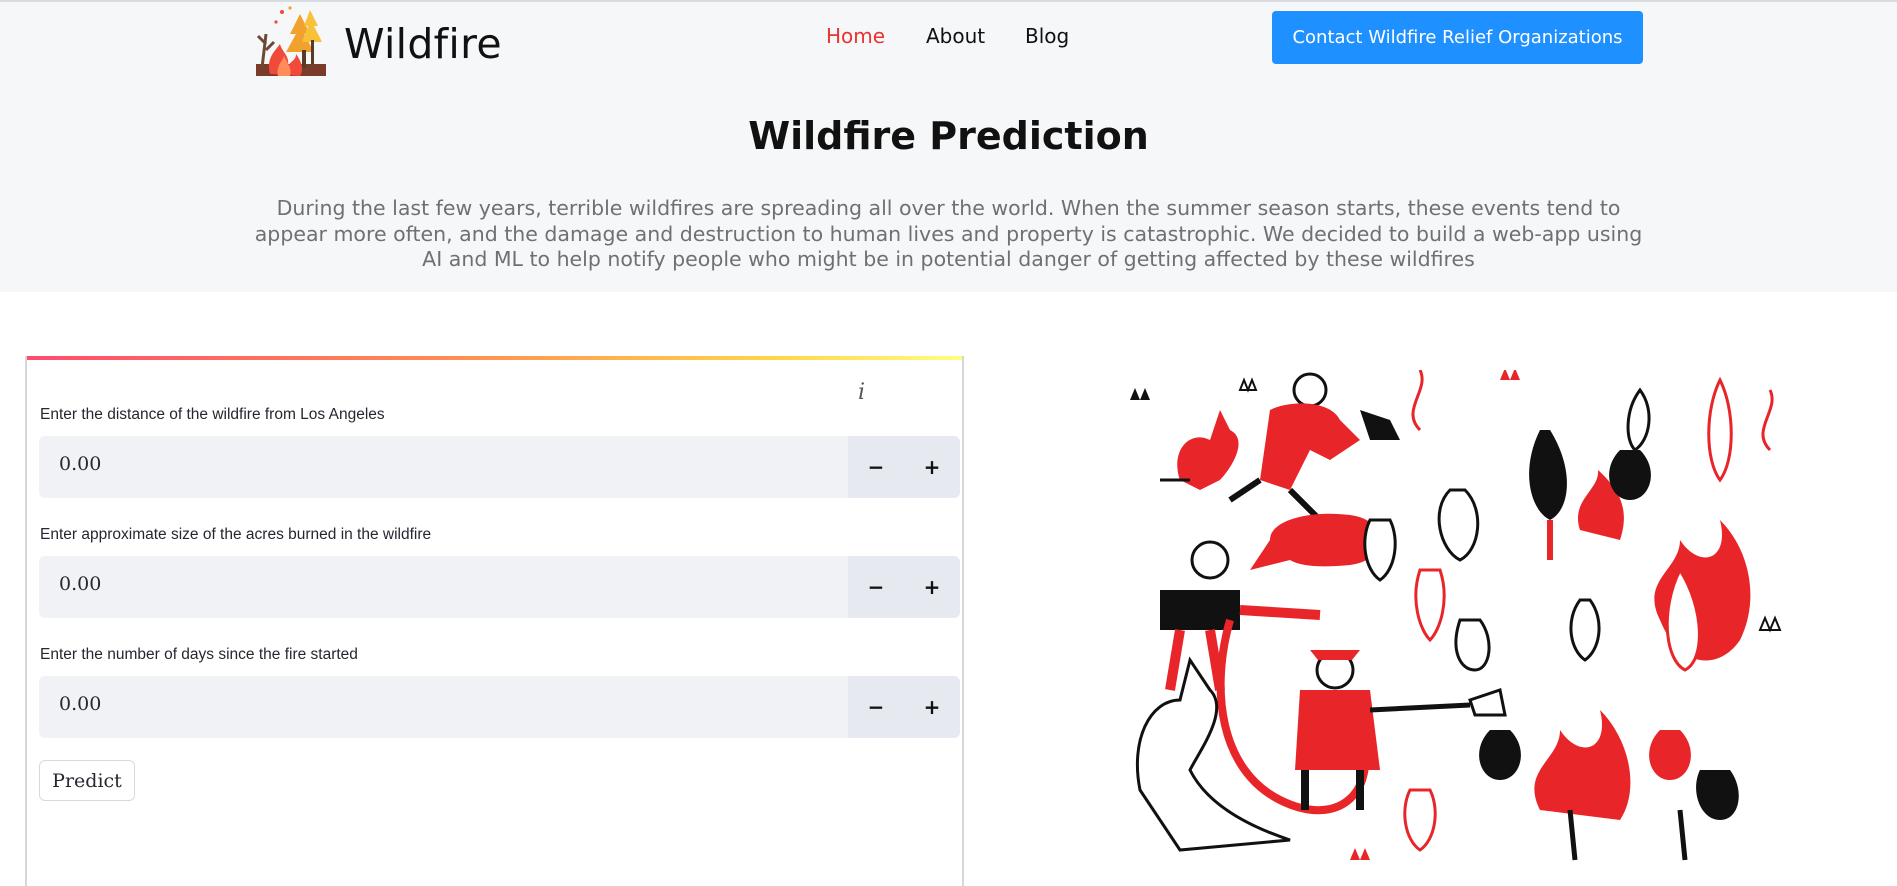 This screenshot has height=886, width=1897. What do you see at coordinates (1199, 450) in the screenshot?
I see `kangaroo-icon` at bounding box center [1199, 450].